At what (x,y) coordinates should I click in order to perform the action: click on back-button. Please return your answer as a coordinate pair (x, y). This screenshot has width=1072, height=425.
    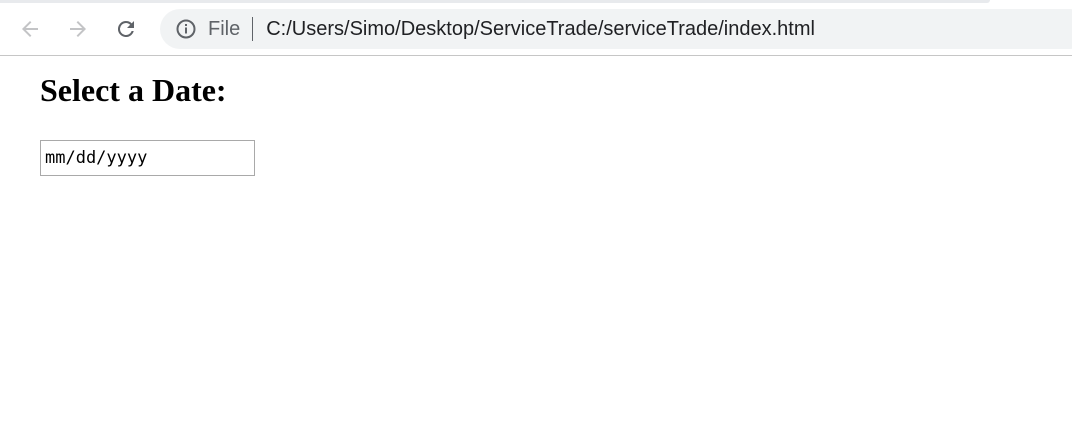
    Looking at the image, I should click on (30, 29).